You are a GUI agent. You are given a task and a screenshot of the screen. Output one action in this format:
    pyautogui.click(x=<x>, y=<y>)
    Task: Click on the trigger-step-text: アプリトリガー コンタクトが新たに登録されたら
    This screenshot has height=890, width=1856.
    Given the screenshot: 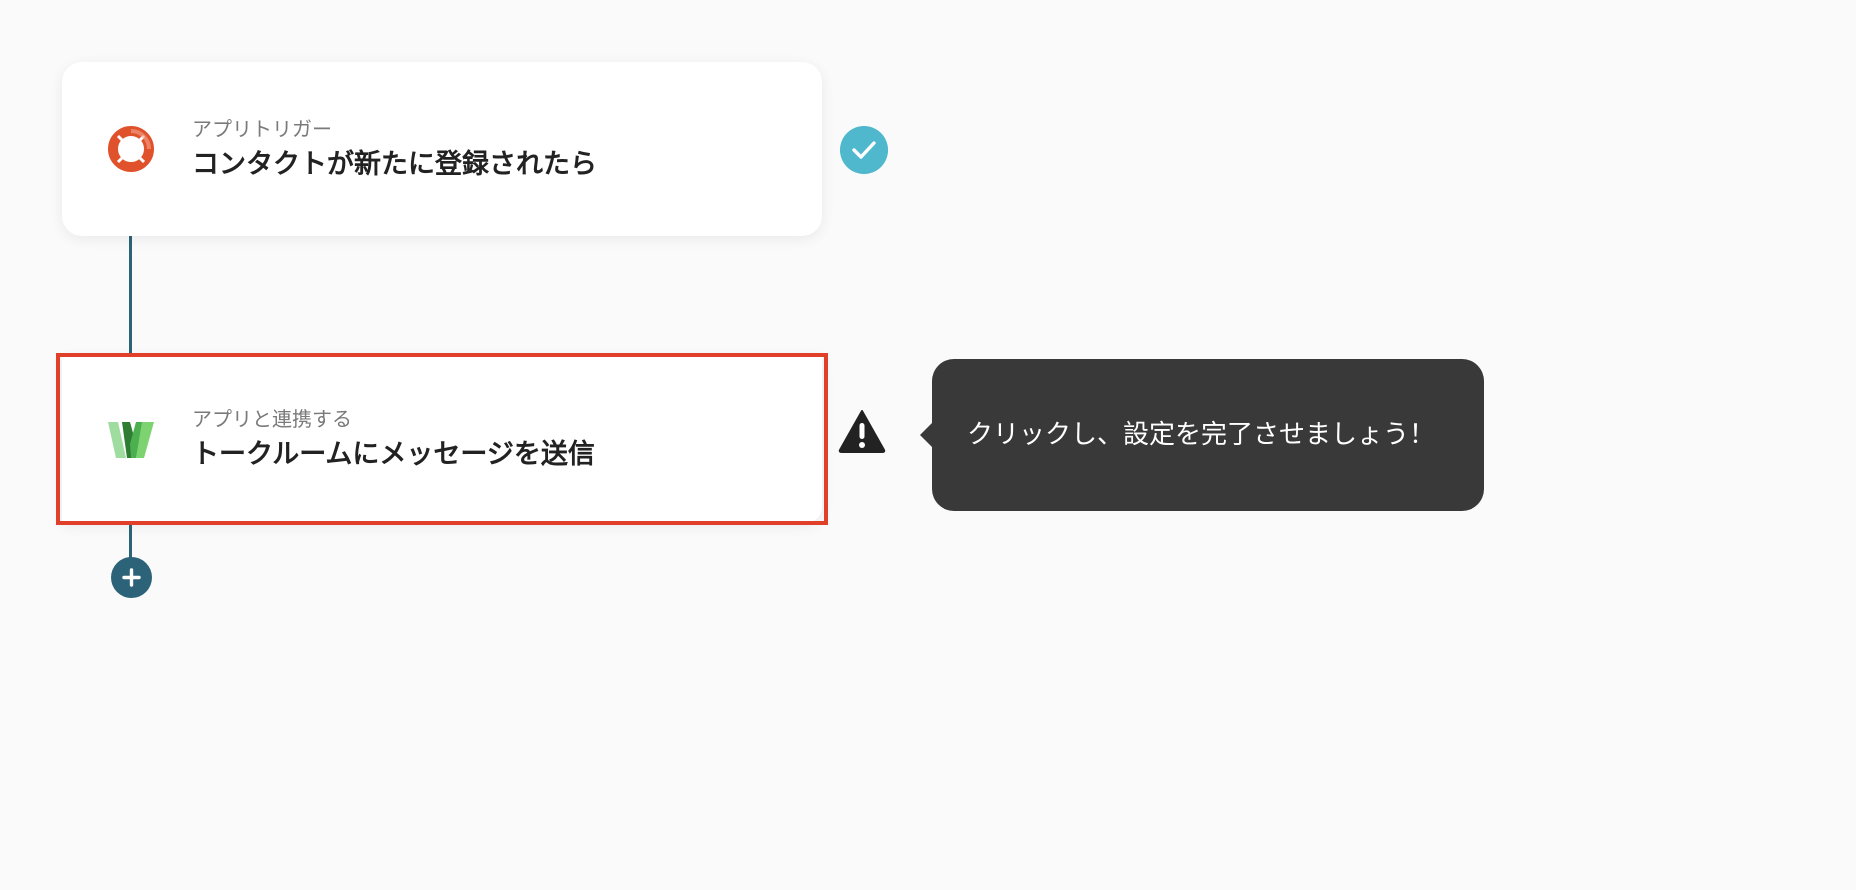 What is the action you would take?
    pyautogui.click(x=394, y=149)
    